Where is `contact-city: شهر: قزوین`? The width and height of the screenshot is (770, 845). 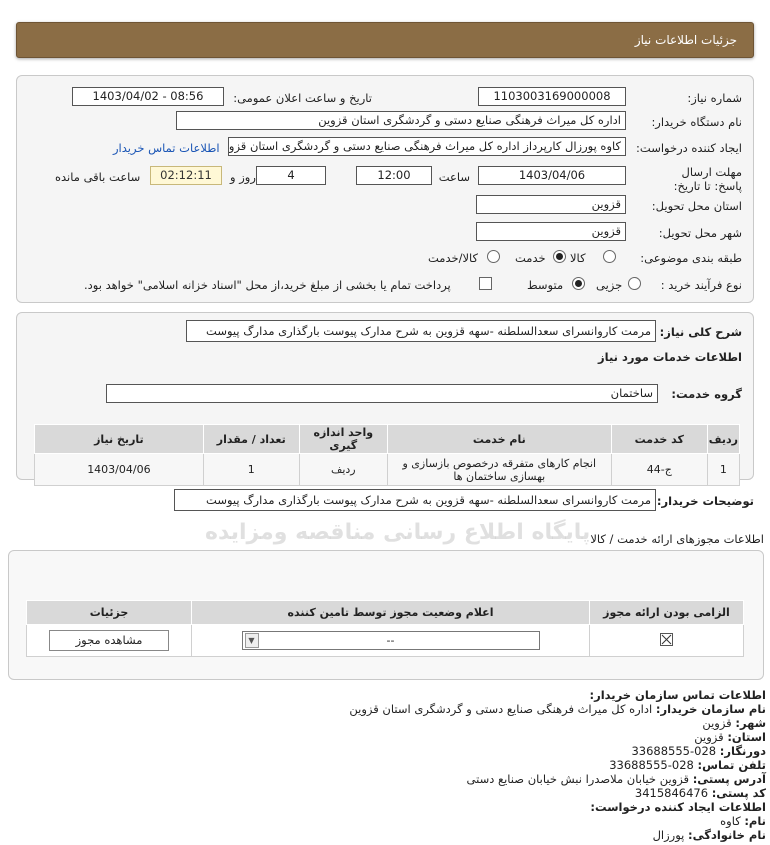
contact-city: شهر: قزوین is located at coordinates (734, 723).